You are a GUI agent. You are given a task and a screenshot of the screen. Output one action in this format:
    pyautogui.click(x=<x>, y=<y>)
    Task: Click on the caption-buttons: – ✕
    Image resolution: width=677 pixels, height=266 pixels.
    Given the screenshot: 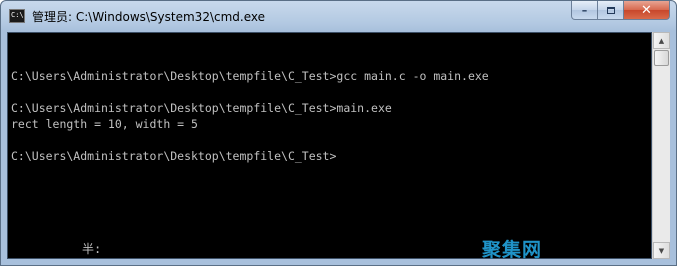 What is the action you would take?
    pyautogui.click(x=620, y=10)
    